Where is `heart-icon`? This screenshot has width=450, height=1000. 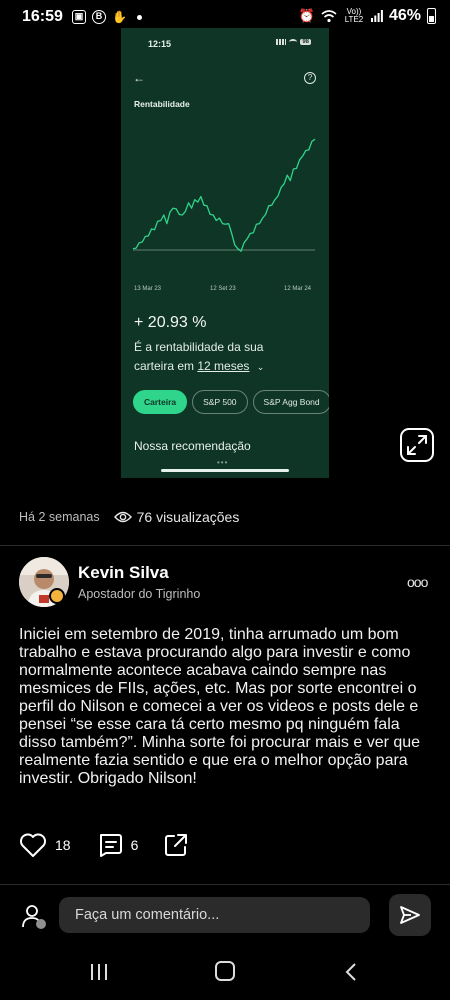 heart-icon is located at coordinates (33, 845).